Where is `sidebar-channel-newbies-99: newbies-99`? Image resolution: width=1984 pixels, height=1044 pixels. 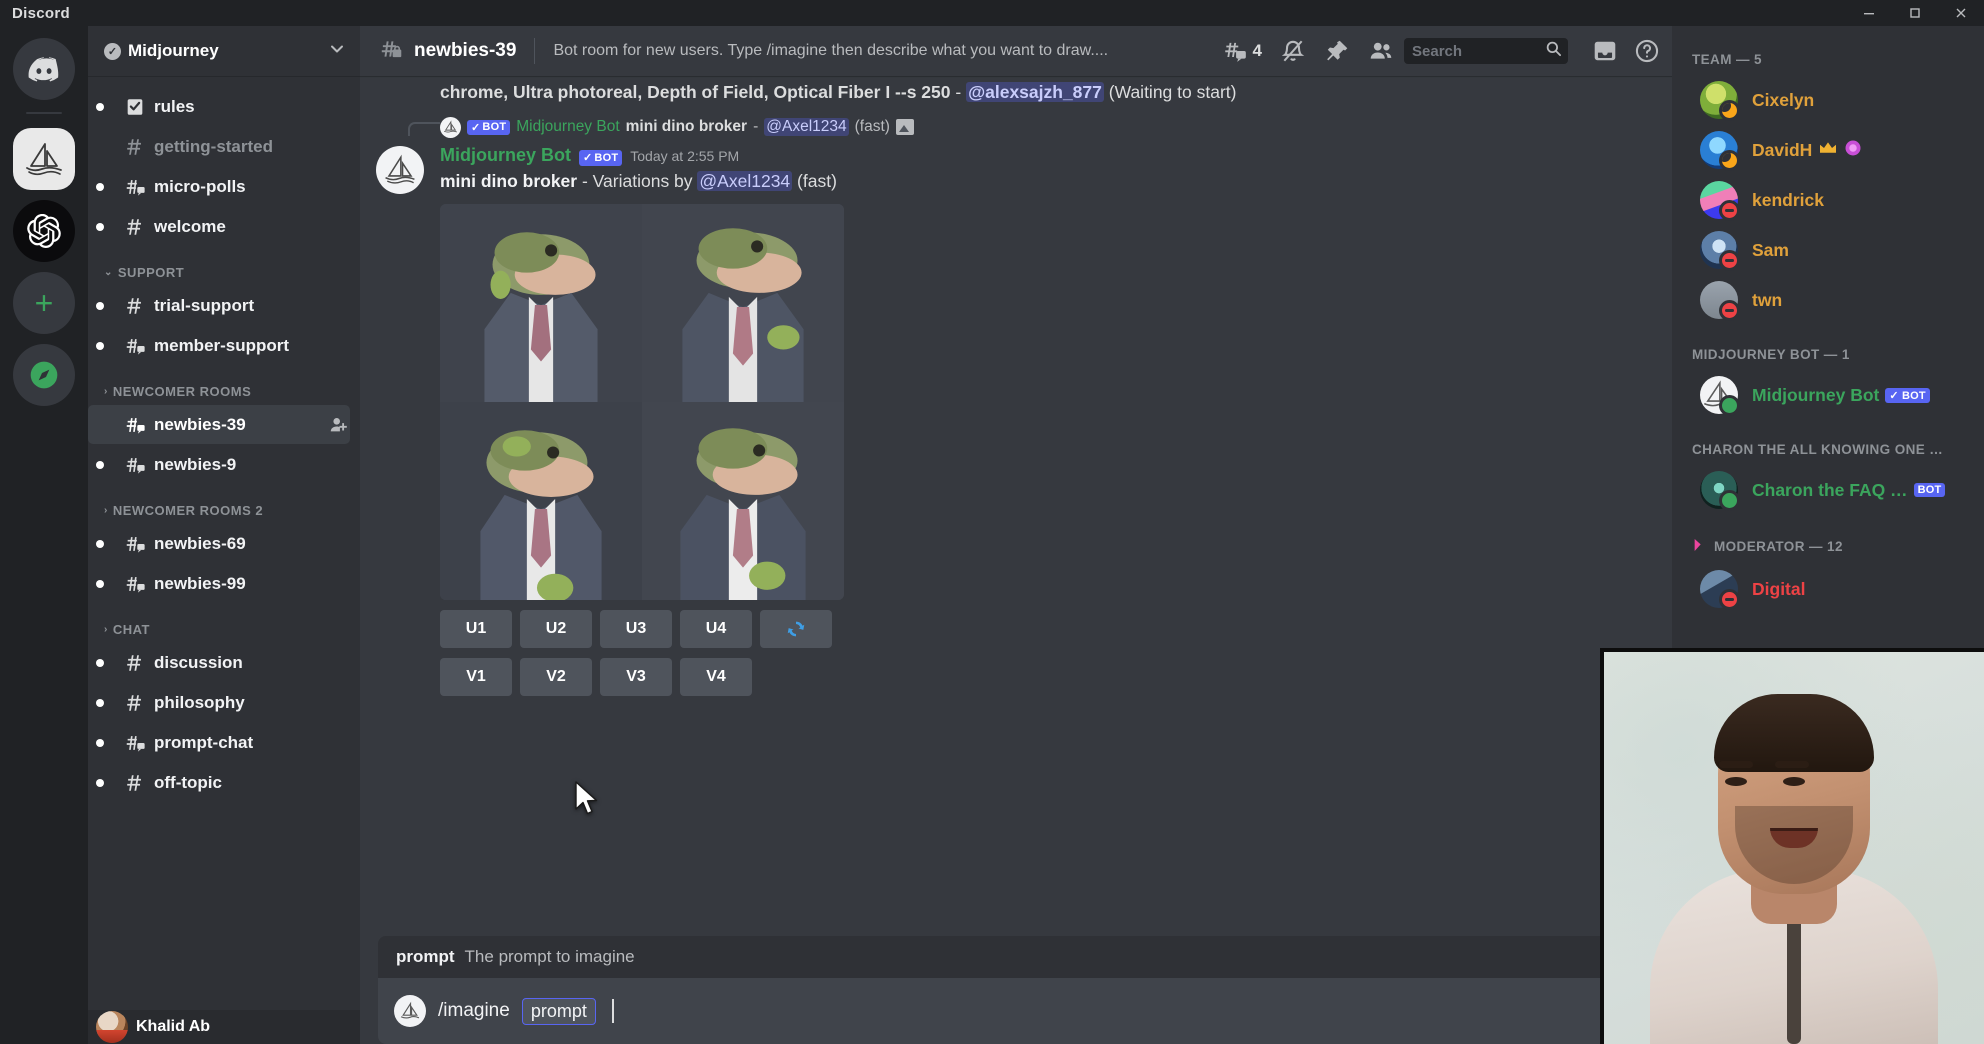 sidebar-channel-newbies-99: newbies-99 is located at coordinates (219, 583).